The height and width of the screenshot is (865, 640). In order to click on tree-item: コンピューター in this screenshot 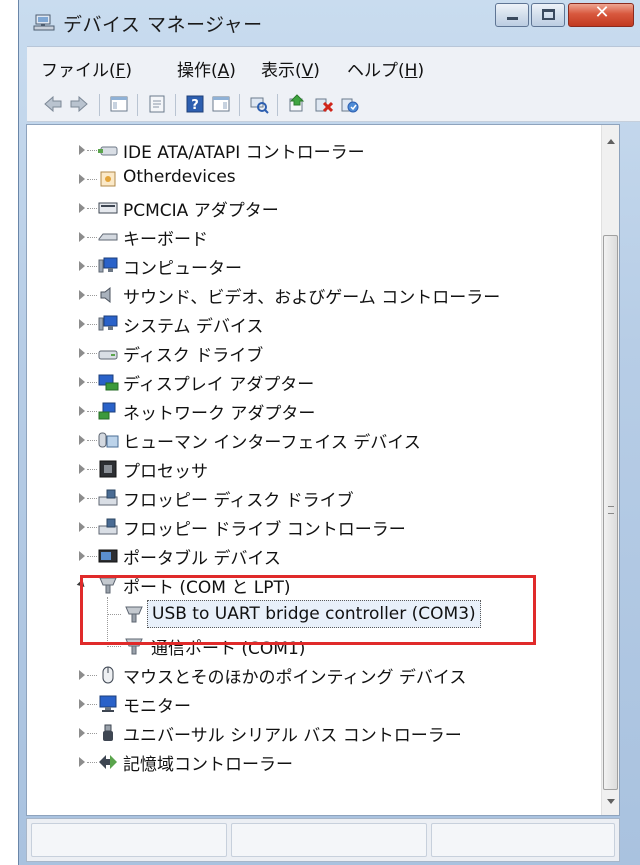, I will do `click(317, 266)`.